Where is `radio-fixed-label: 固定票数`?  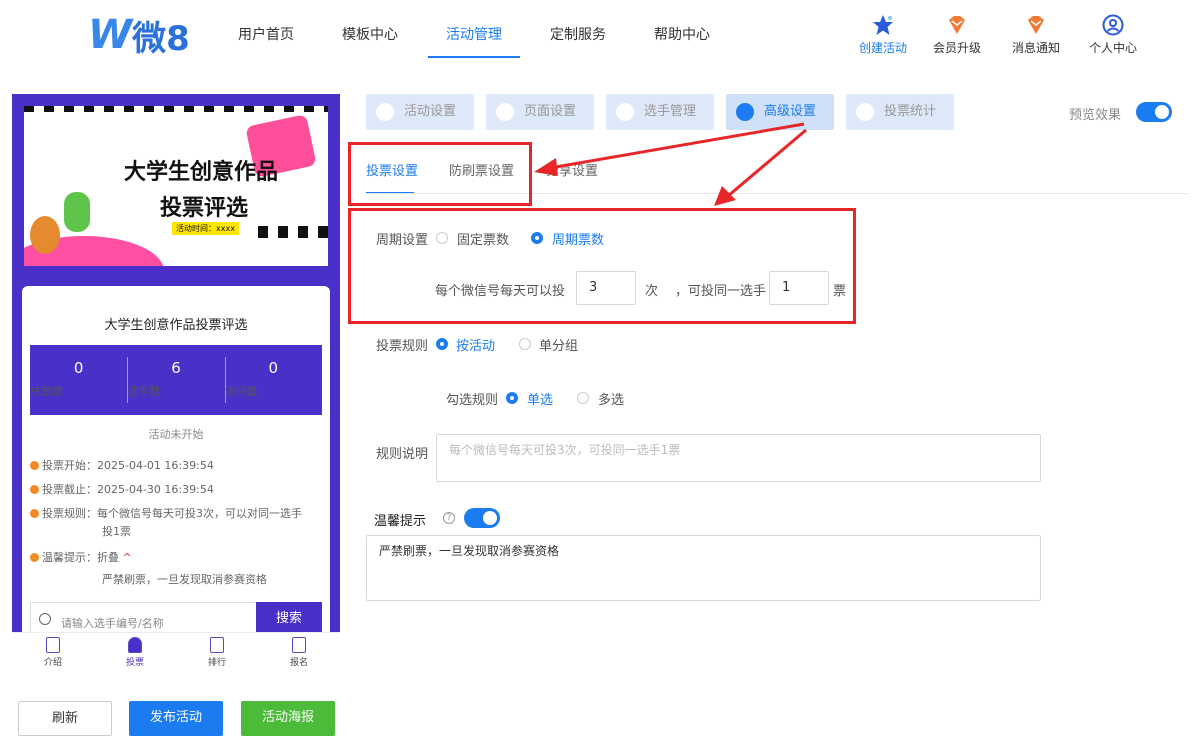 radio-fixed-label: 固定票数 is located at coordinates (483, 238).